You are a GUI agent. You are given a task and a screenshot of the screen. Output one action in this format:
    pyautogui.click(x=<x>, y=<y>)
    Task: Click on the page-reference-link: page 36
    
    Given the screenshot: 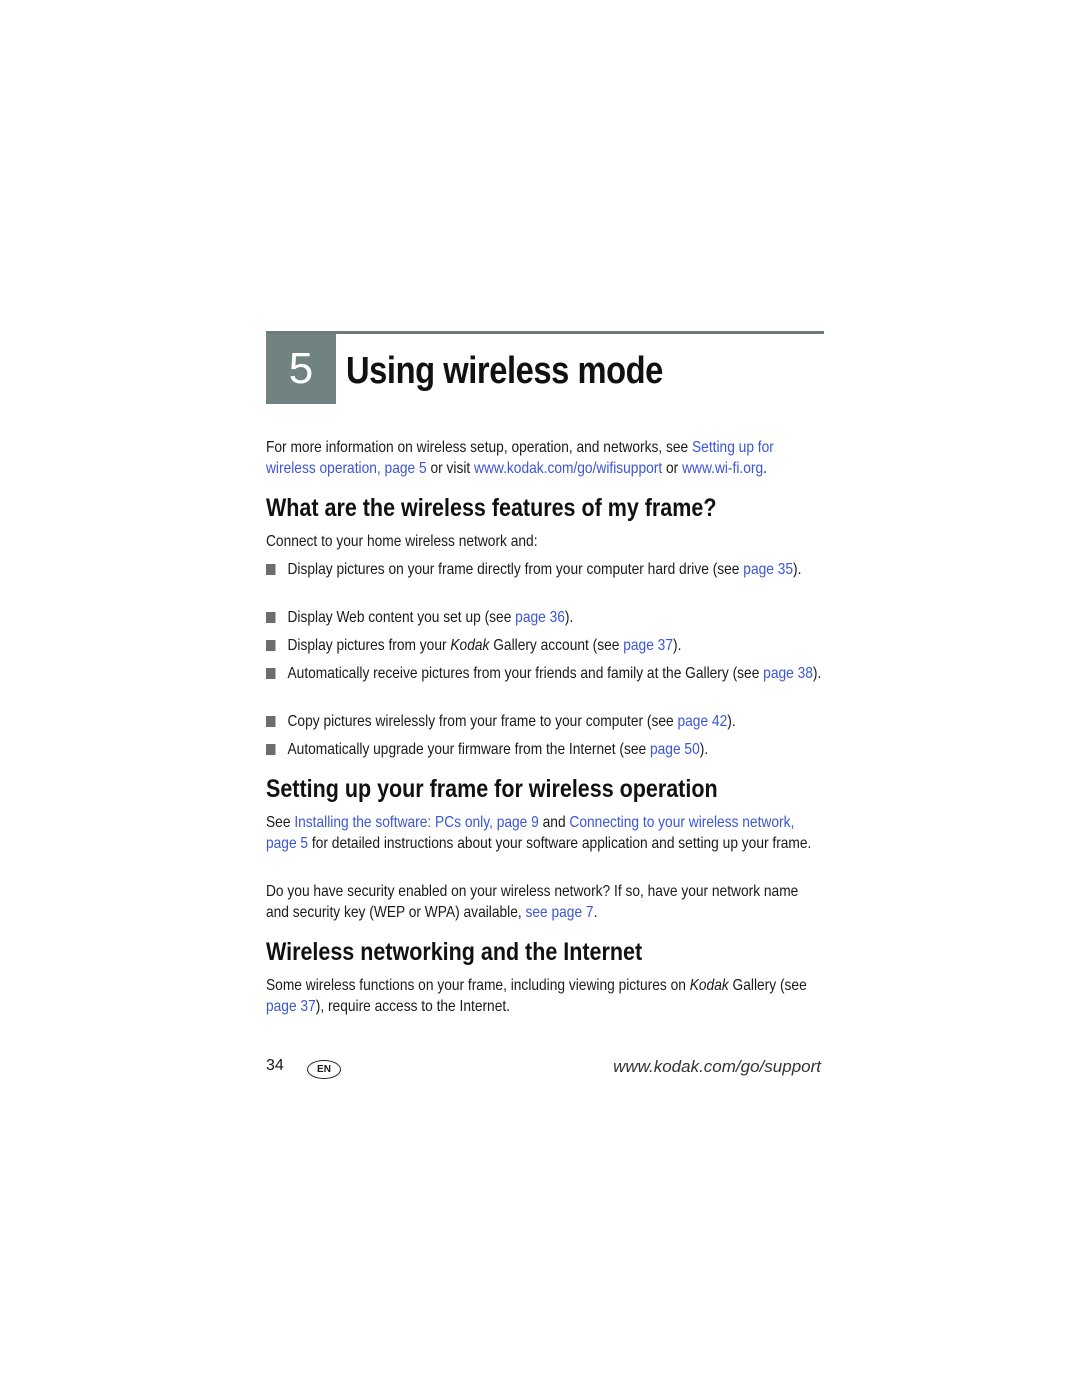 What is the action you would take?
    pyautogui.click(x=540, y=617)
    